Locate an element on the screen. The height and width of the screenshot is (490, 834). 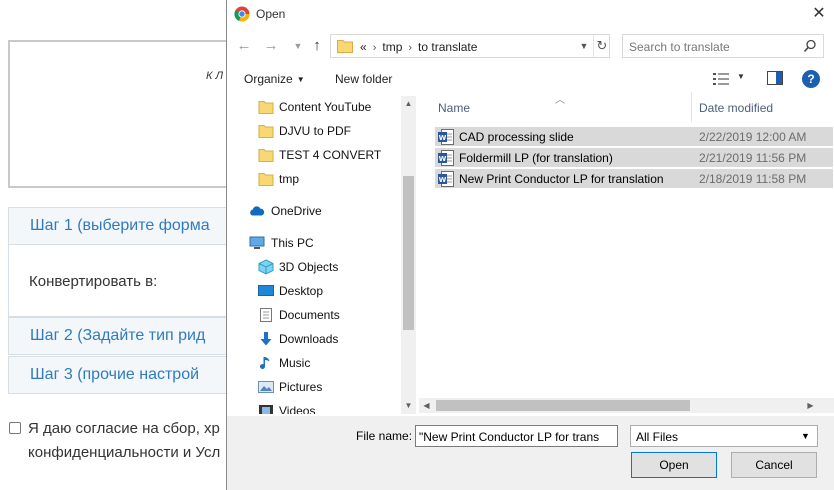
search-icon is located at coordinates (809, 46).